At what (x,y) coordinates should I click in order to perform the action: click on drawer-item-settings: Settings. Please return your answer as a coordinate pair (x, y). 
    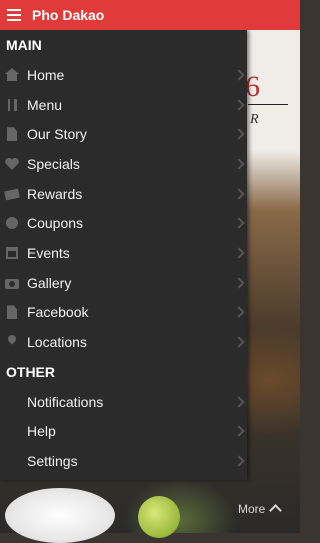
    Looking at the image, I should click on (123, 461).